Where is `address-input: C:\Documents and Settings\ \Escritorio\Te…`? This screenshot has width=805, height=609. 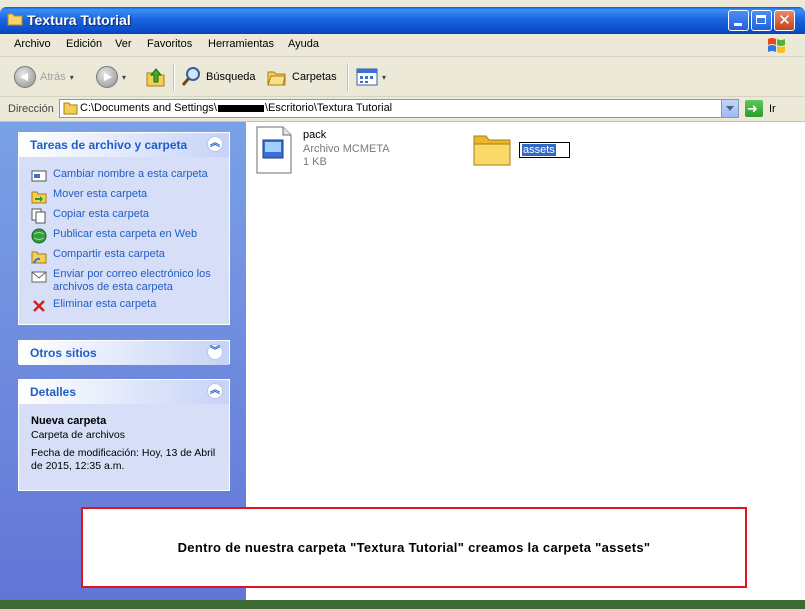
address-input: C:\Documents and Settings\ \Escritorio\Te… is located at coordinates (399, 108).